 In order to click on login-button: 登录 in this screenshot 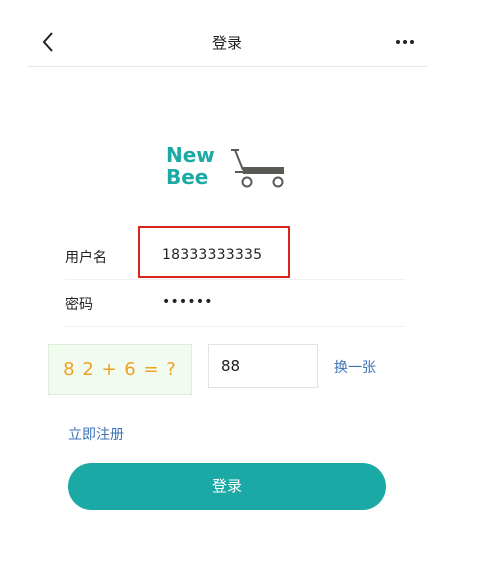, I will do `click(227, 486)`.